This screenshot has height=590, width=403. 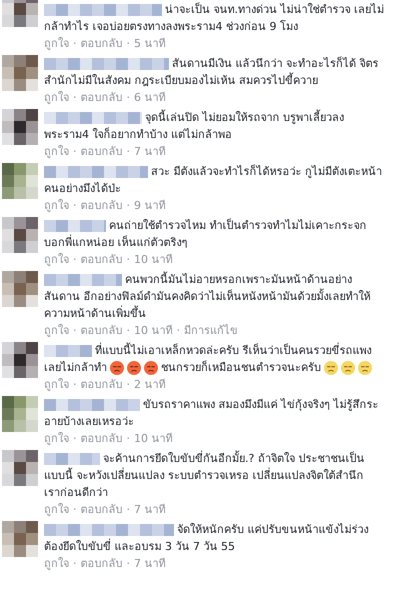 What do you see at coordinates (207, 296) in the screenshot?
I see `comment-text: สันดาน อีกอย่างฟิลม์ดำมันคงคิดว่าไม่เห็นหนังหน้ามันด้วยมั้งเลยทำให้` at bounding box center [207, 296].